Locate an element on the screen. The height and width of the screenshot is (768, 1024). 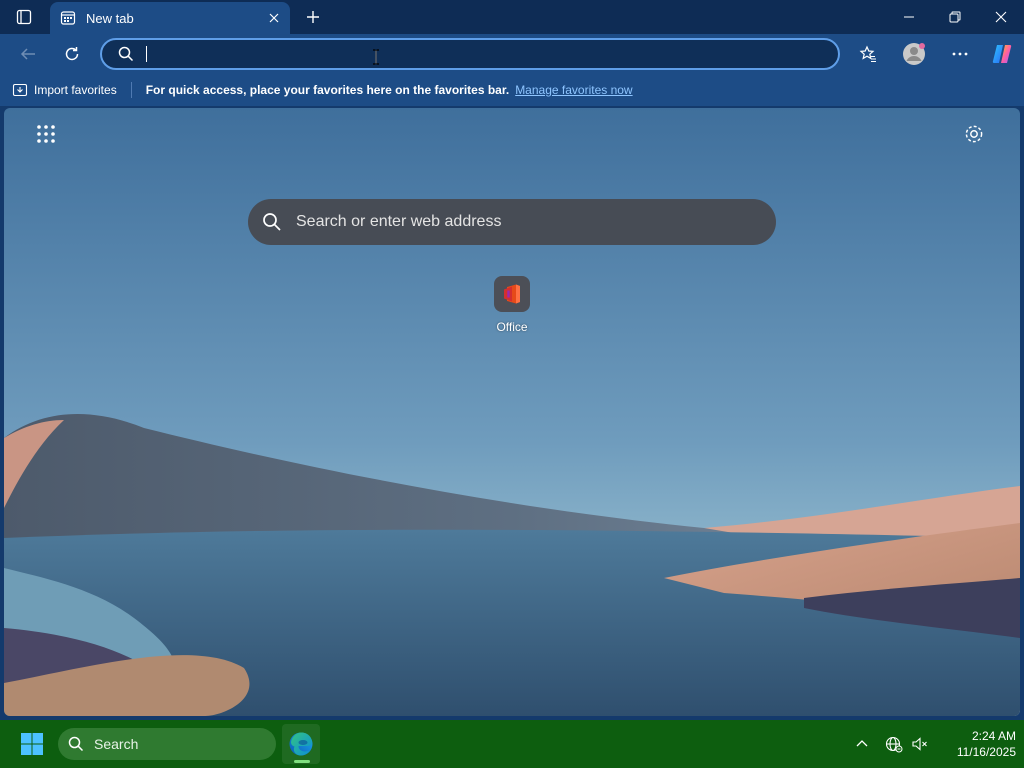
copilot-icon is located at coordinates (1002, 54).